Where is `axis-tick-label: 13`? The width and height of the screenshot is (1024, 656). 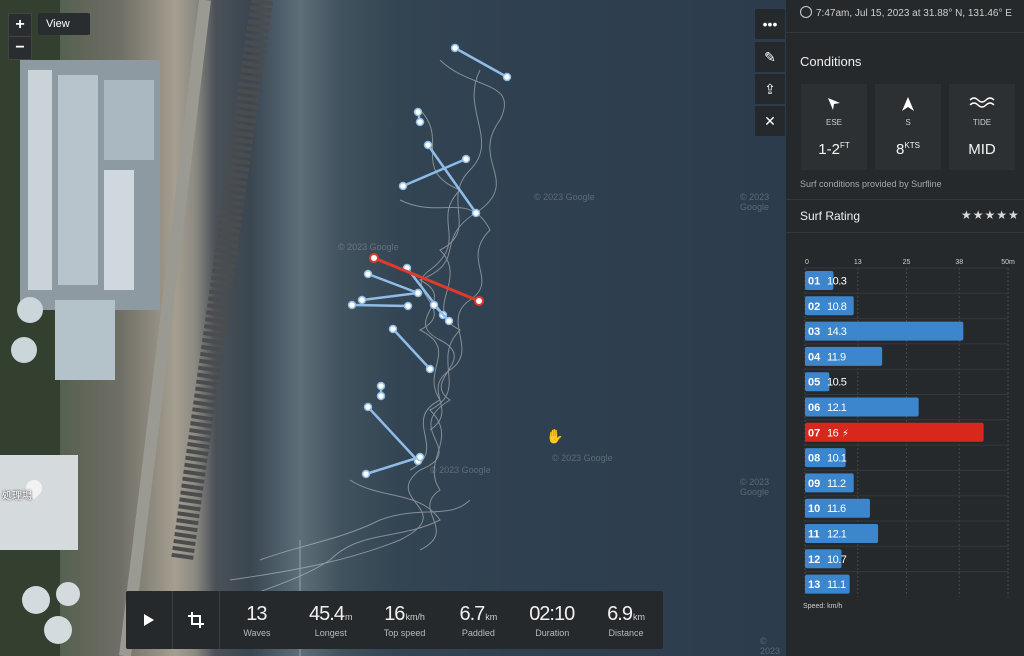
axis-tick-label: 13 is located at coordinates (858, 262).